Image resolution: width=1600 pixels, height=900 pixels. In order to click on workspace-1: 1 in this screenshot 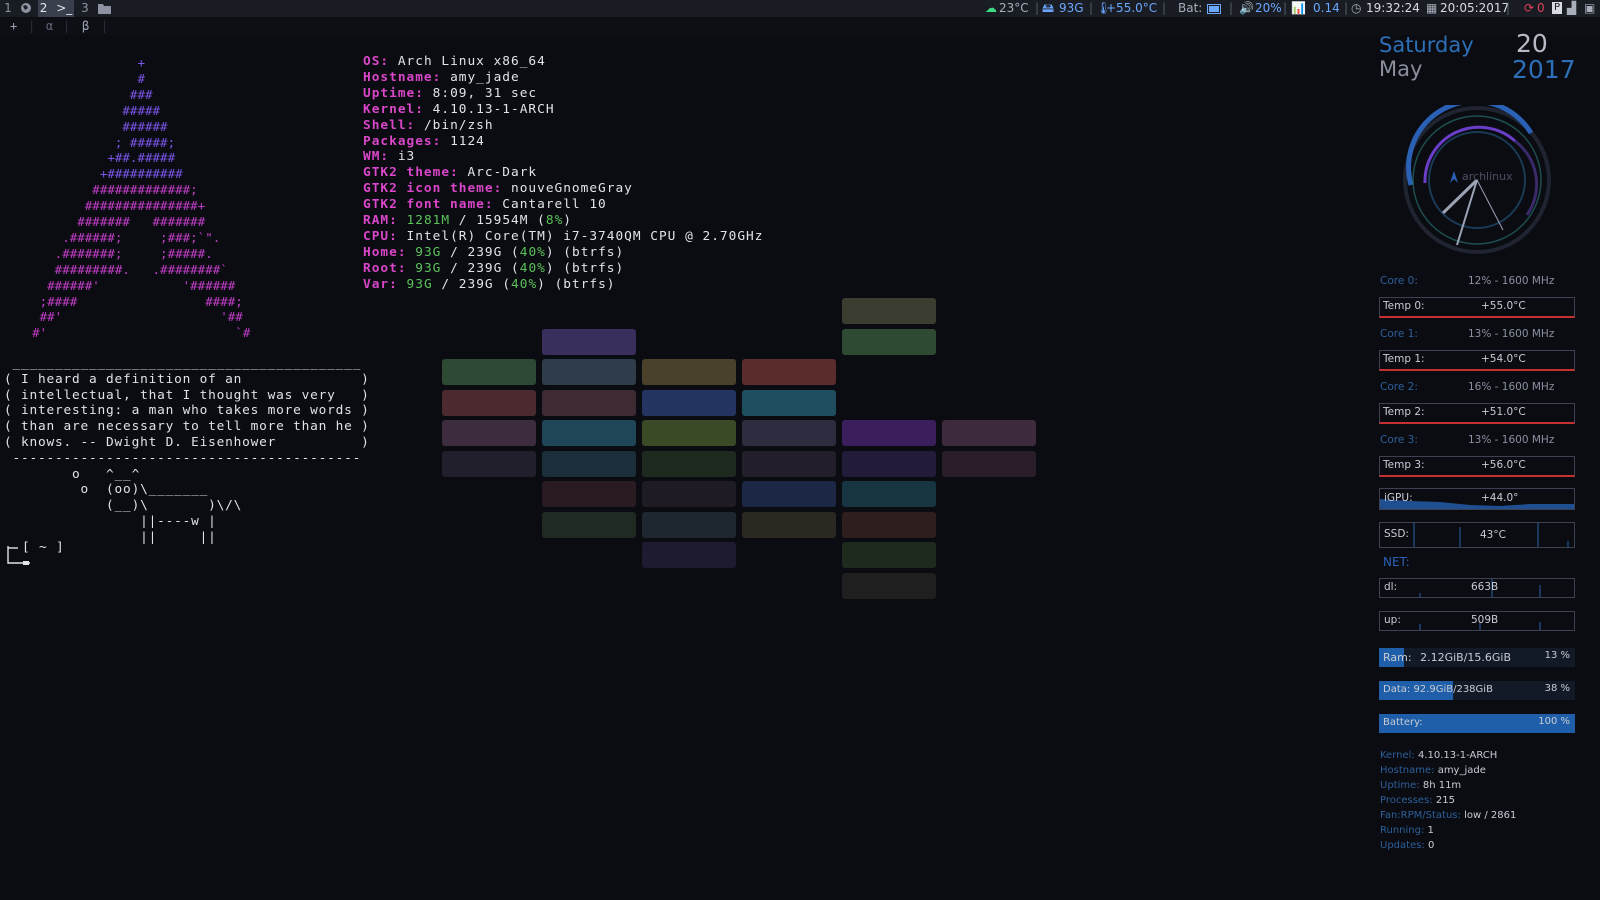, I will do `click(8, 8)`.